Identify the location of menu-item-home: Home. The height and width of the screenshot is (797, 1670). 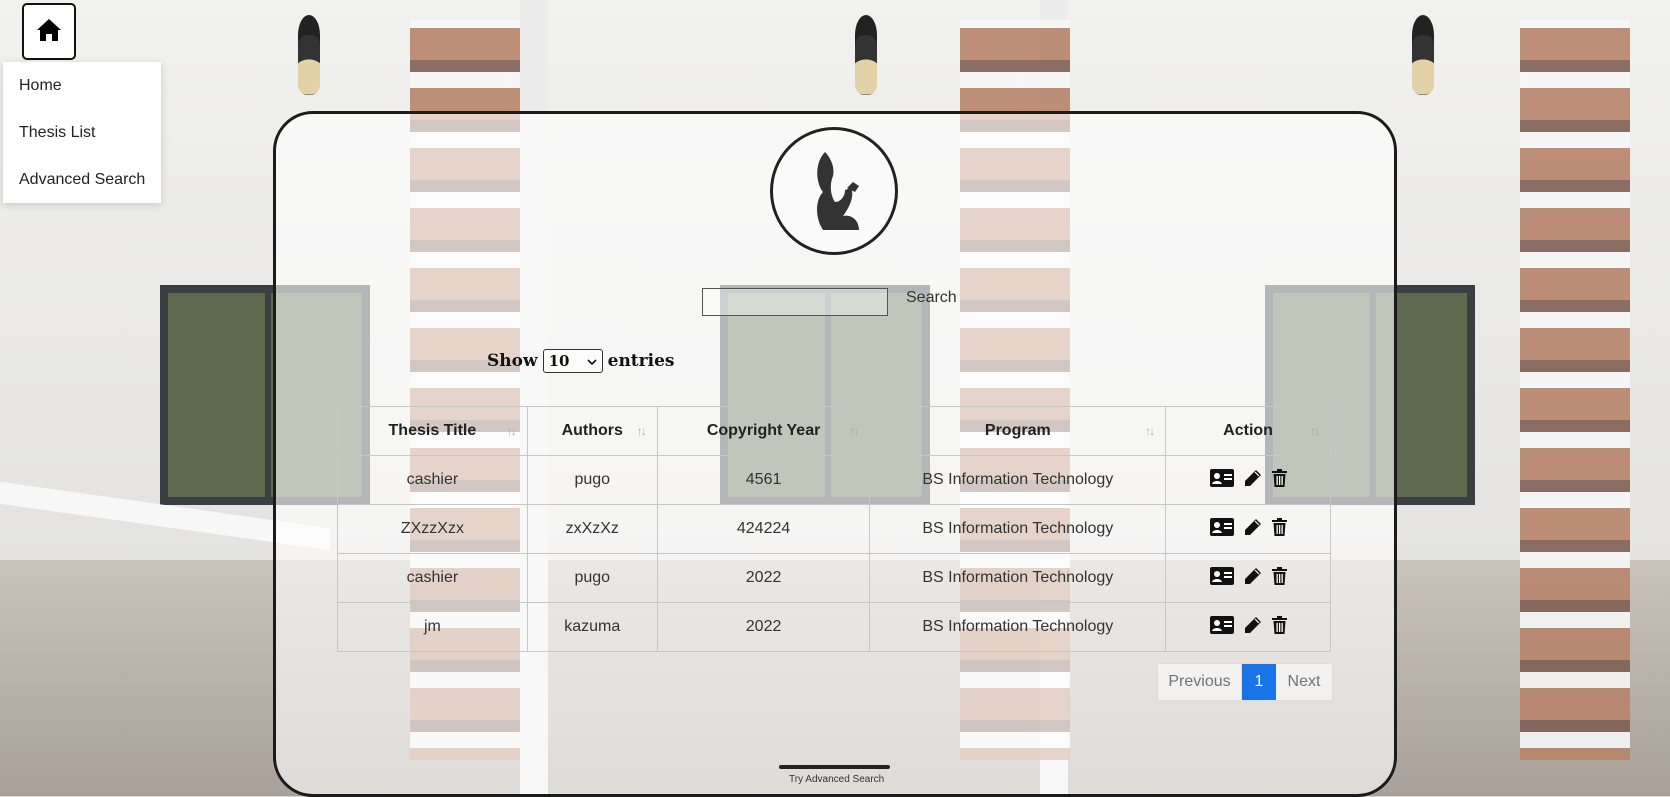
(40, 86).